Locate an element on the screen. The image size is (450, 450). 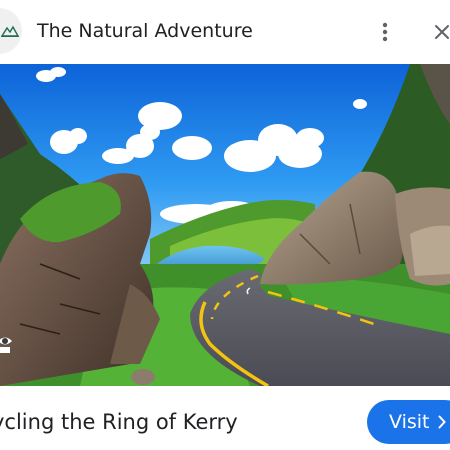
ad-headline: ycling the Ring of Kerry is located at coordinates (119, 422).